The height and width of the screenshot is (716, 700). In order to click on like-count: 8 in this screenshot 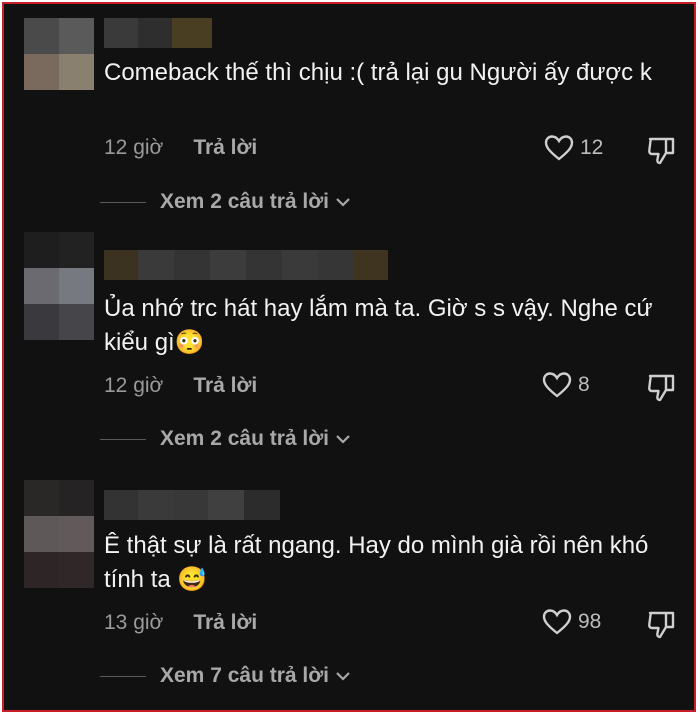, I will do `click(584, 384)`.